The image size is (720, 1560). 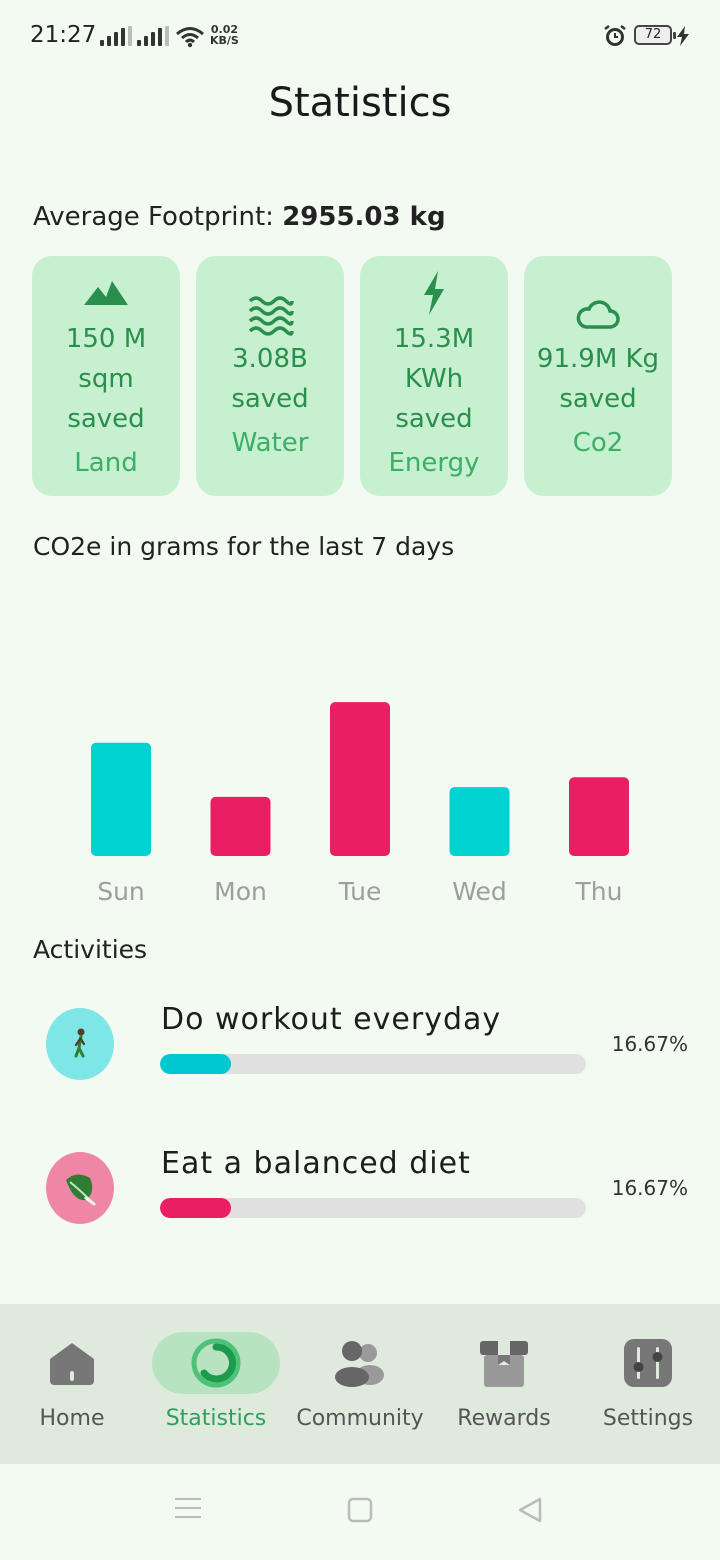 I want to click on land-label: Land, so click(x=106, y=463).